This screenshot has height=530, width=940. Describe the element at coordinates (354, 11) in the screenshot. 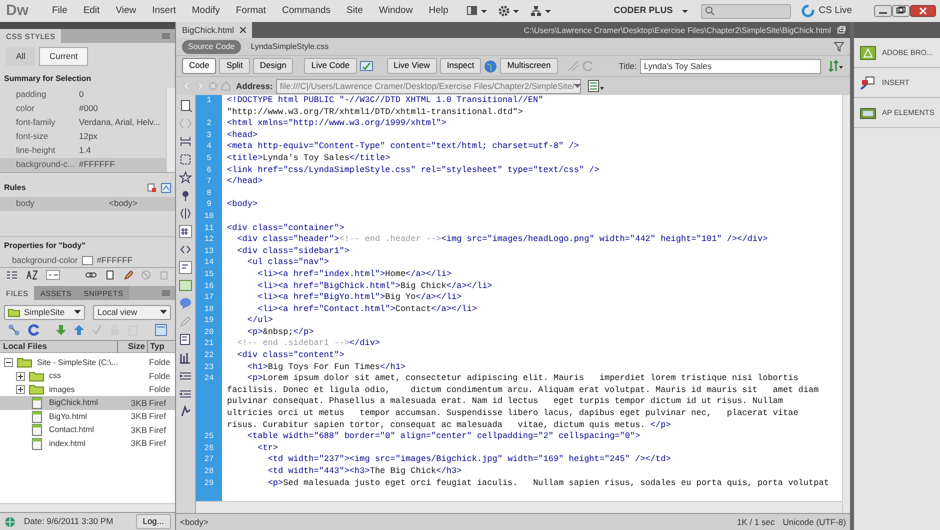

I see `menu-item: Site` at that location.